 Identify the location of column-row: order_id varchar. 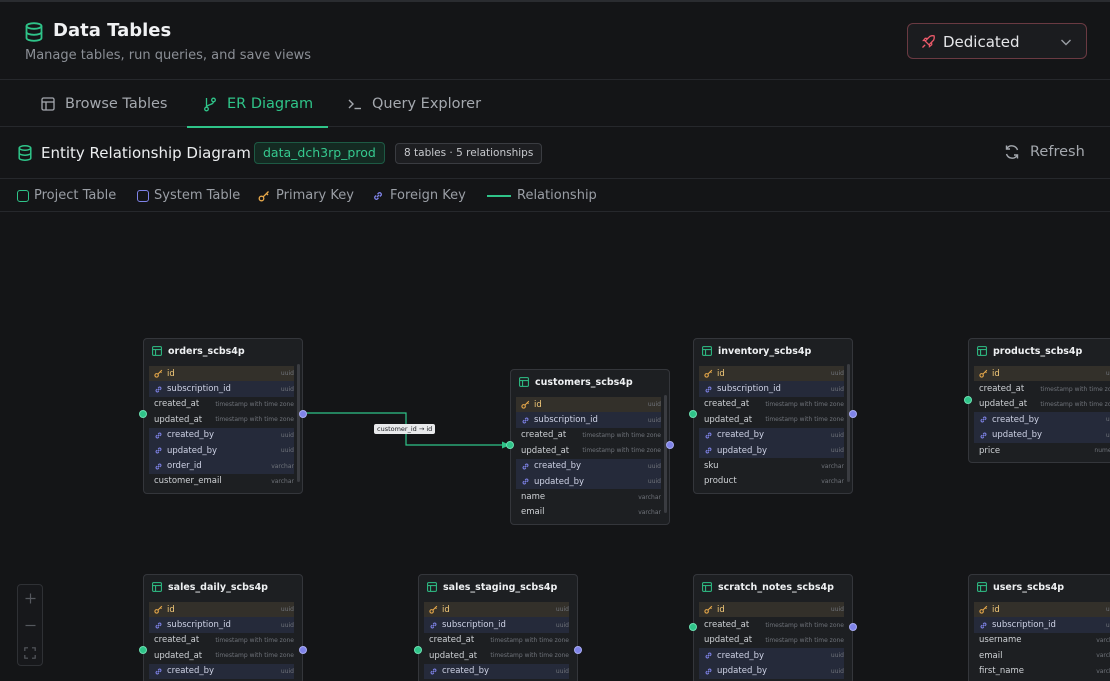
(221, 466).